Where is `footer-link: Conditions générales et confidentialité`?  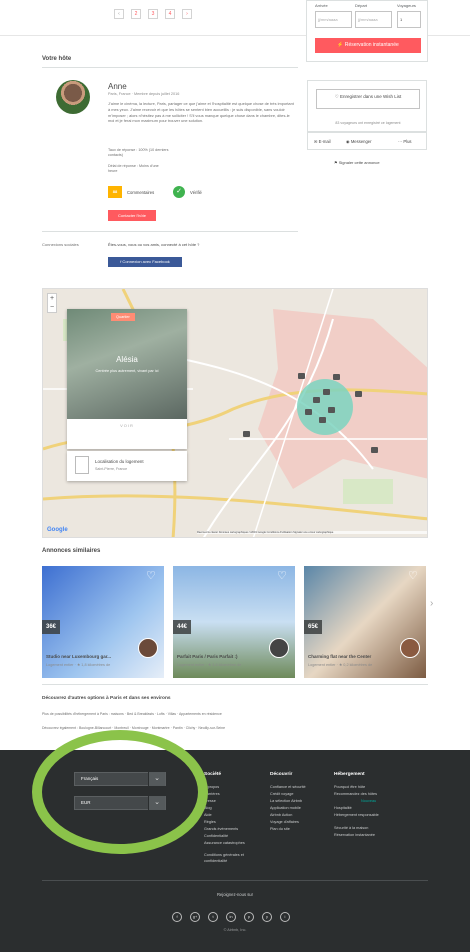 footer-link: Conditions générales et confidentialité is located at coordinates (230, 858).